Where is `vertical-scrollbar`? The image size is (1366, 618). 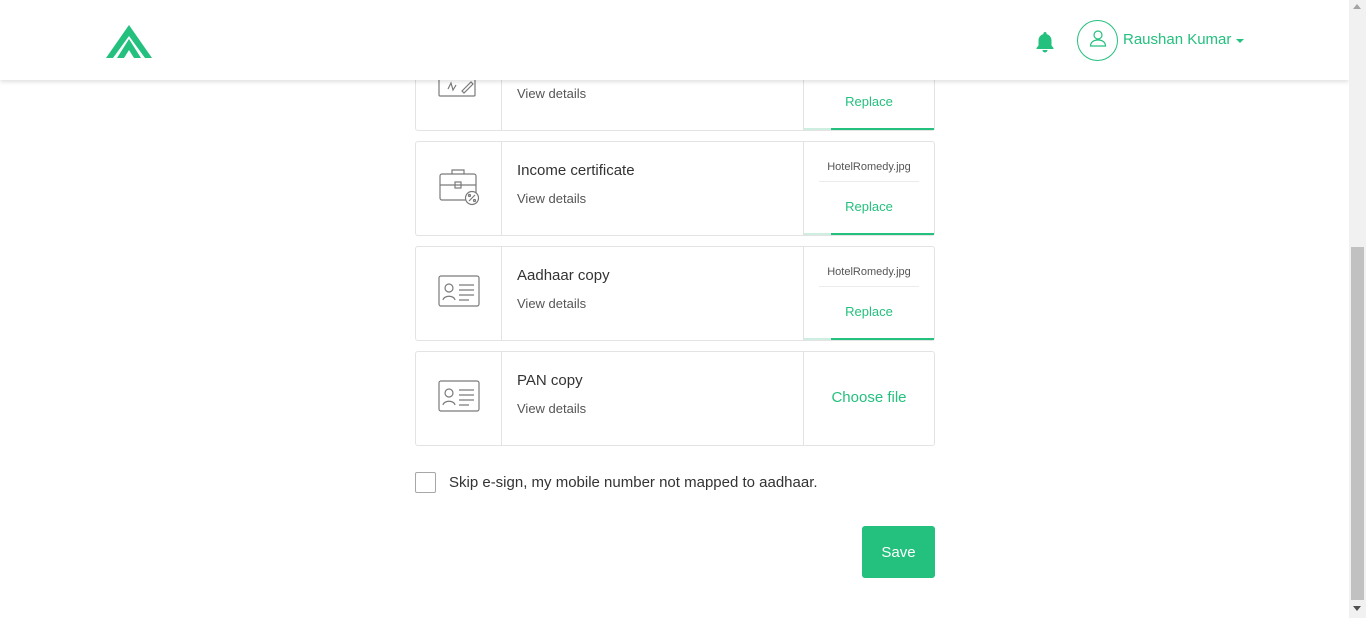 vertical-scrollbar is located at coordinates (1357, 309).